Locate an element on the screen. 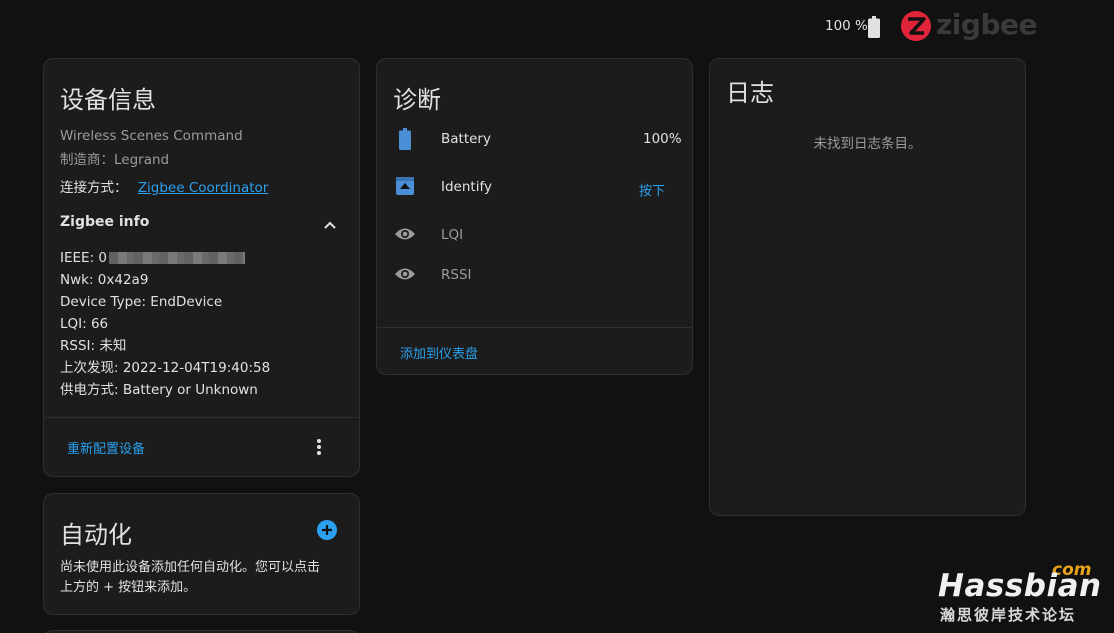 The height and width of the screenshot is (633, 1114). battery-icon is located at coordinates (405, 139).